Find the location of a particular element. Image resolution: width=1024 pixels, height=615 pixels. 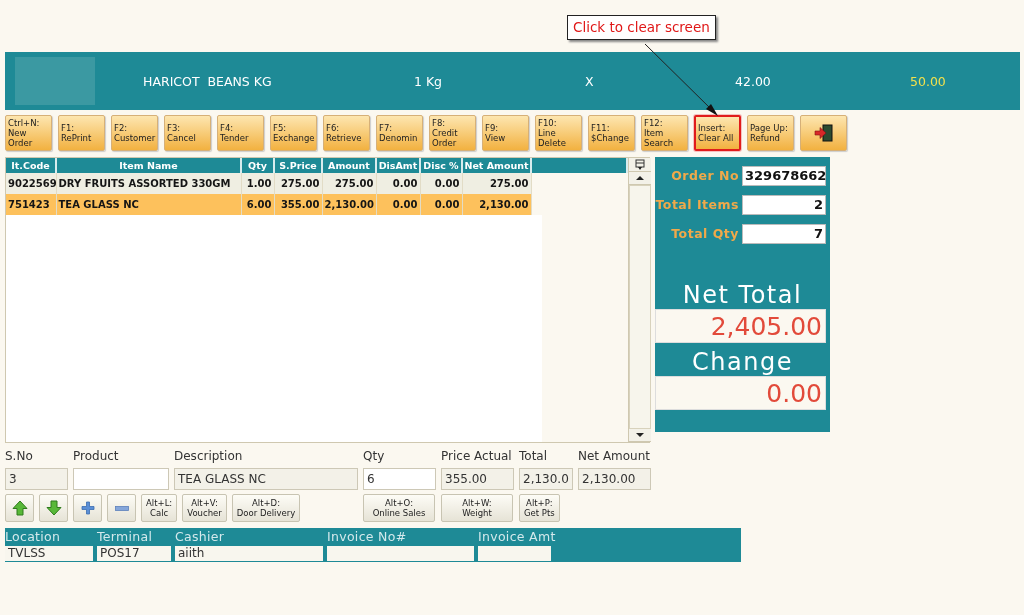

function-key-button: F4: Tender is located at coordinates (240, 133).